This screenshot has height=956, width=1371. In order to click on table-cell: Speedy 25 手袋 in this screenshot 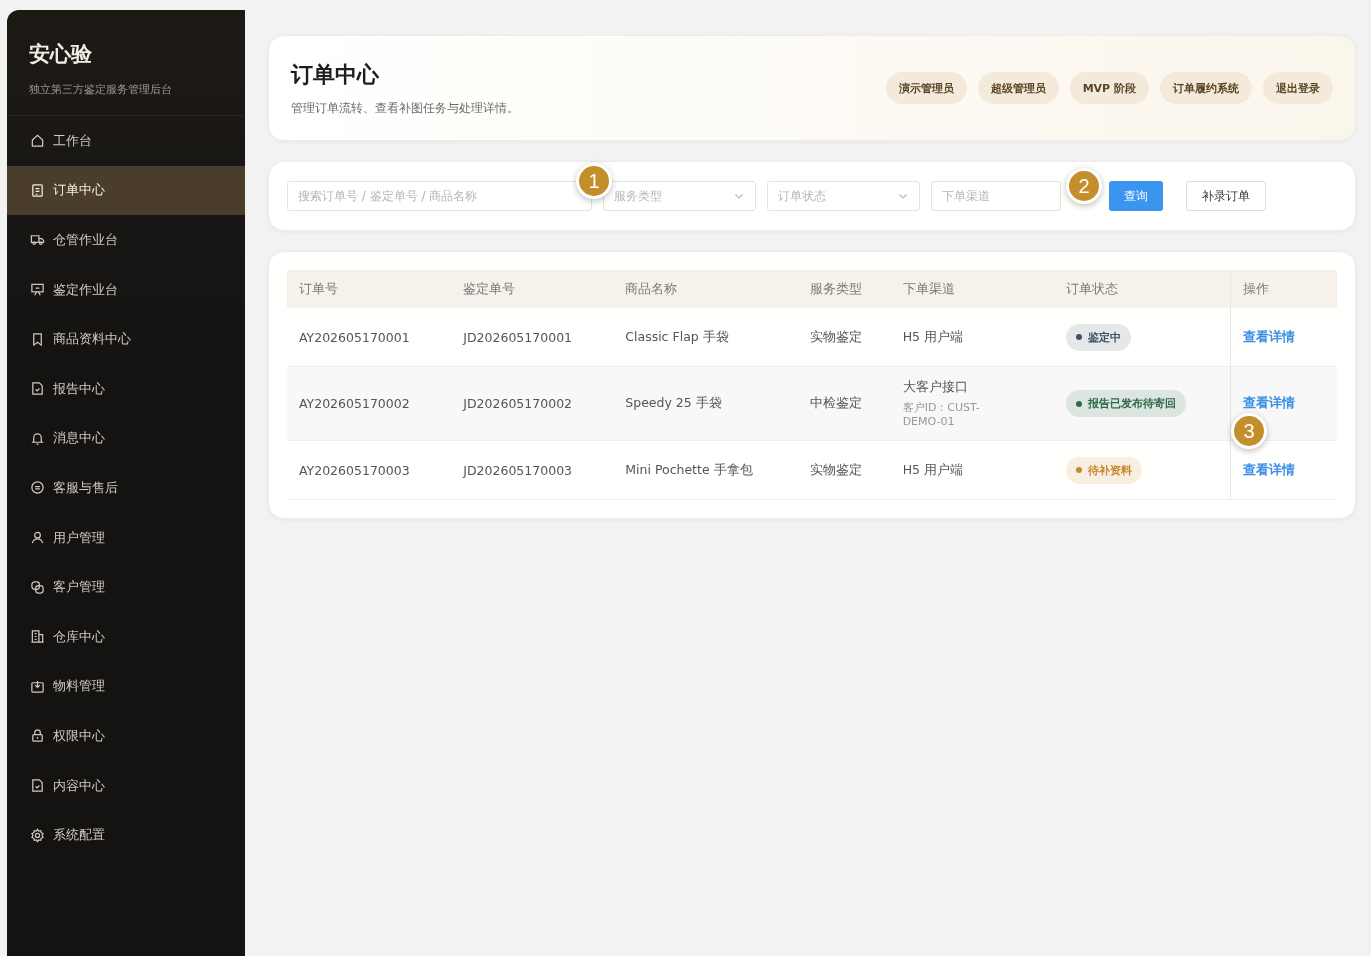, I will do `click(705, 403)`.